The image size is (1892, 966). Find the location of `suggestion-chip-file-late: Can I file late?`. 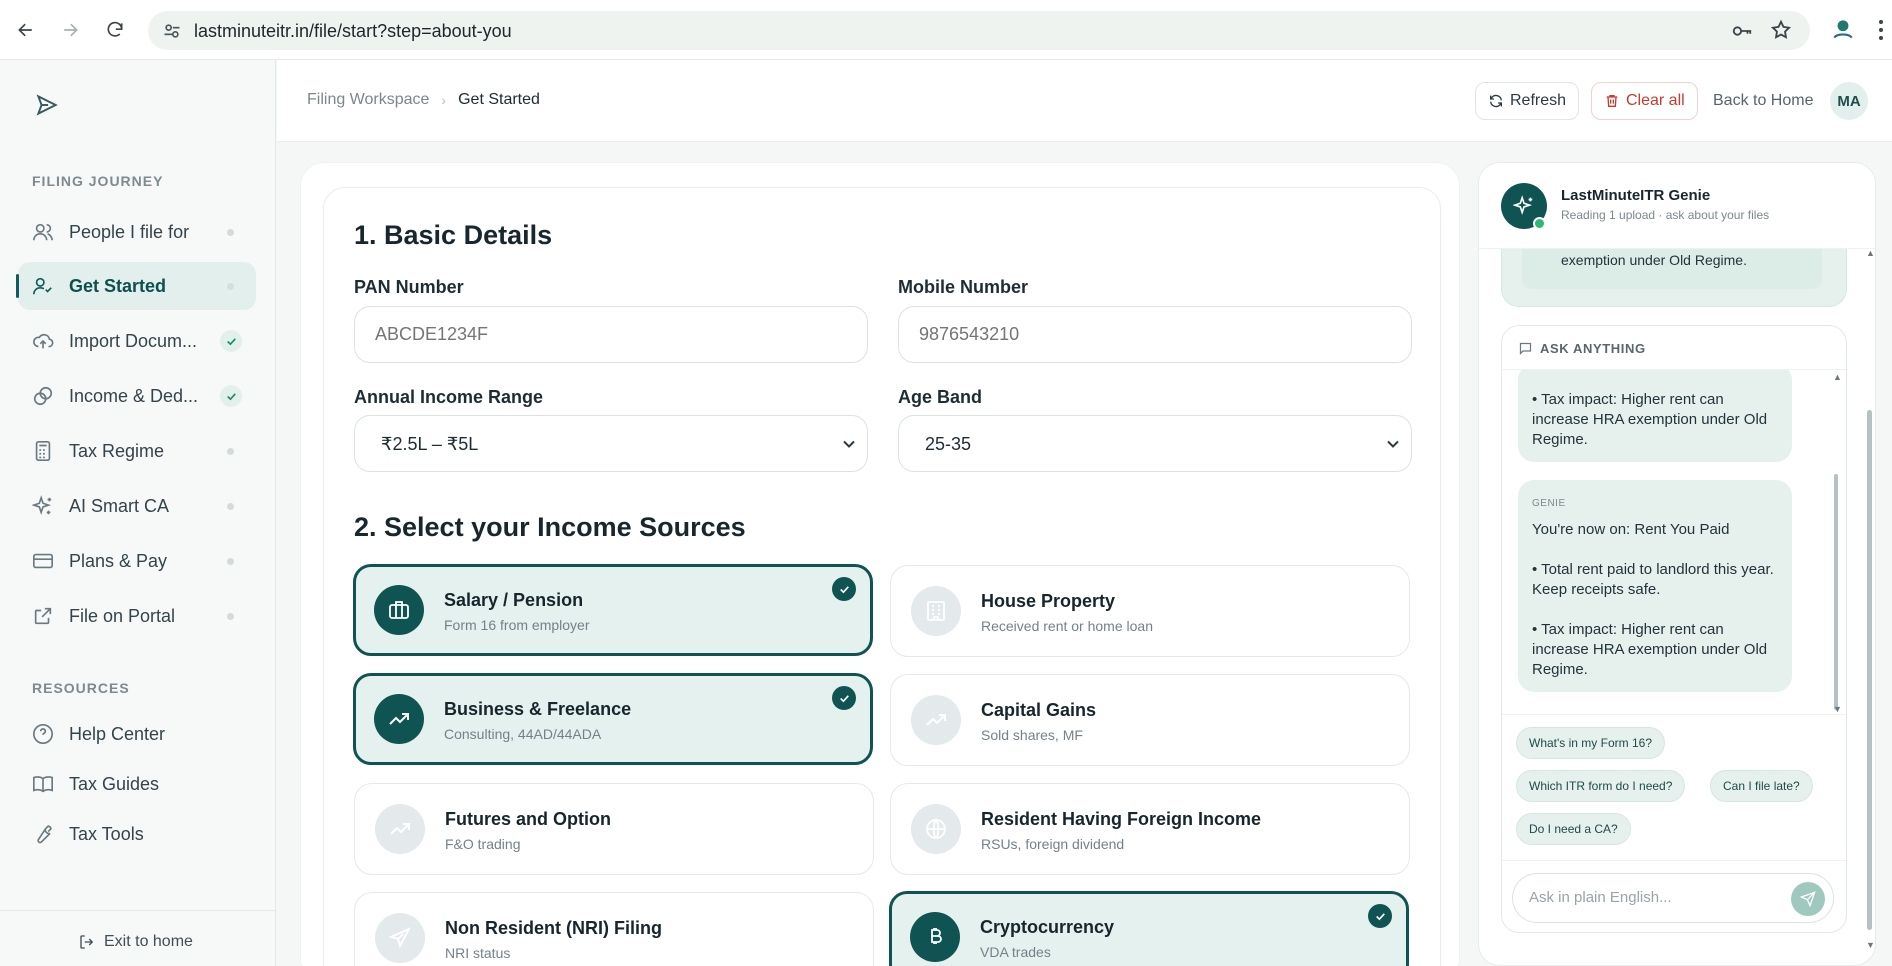

suggestion-chip-file-late: Can I file late? is located at coordinates (1761, 786).